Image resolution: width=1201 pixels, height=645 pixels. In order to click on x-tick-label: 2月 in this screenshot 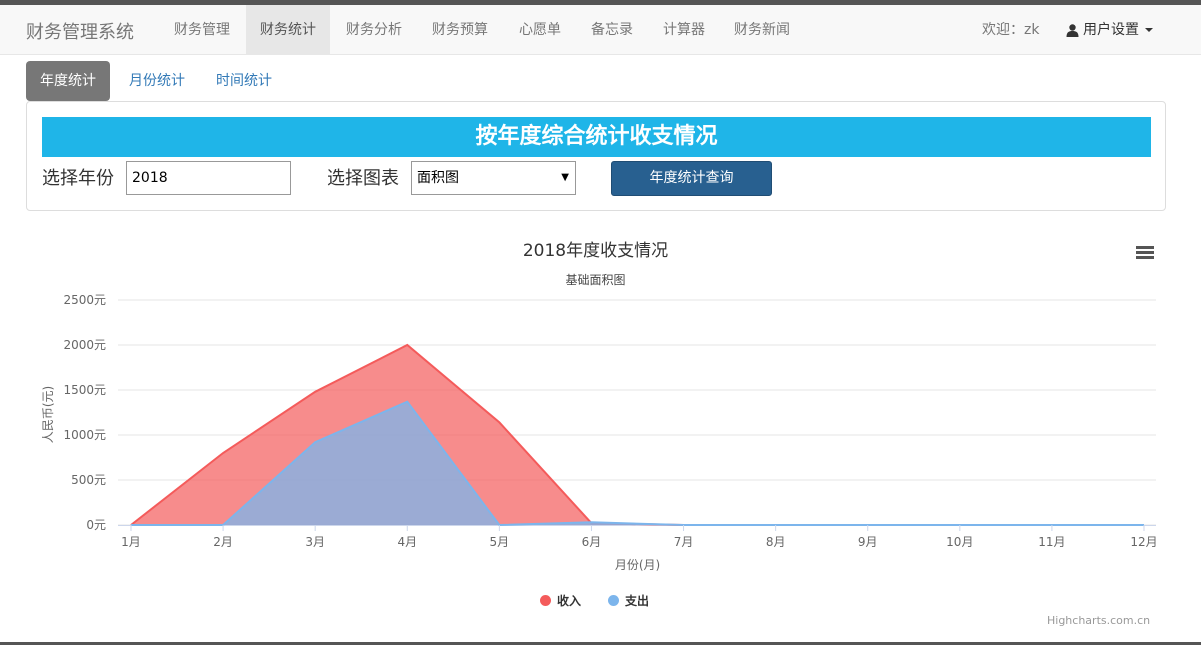, I will do `click(223, 542)`.